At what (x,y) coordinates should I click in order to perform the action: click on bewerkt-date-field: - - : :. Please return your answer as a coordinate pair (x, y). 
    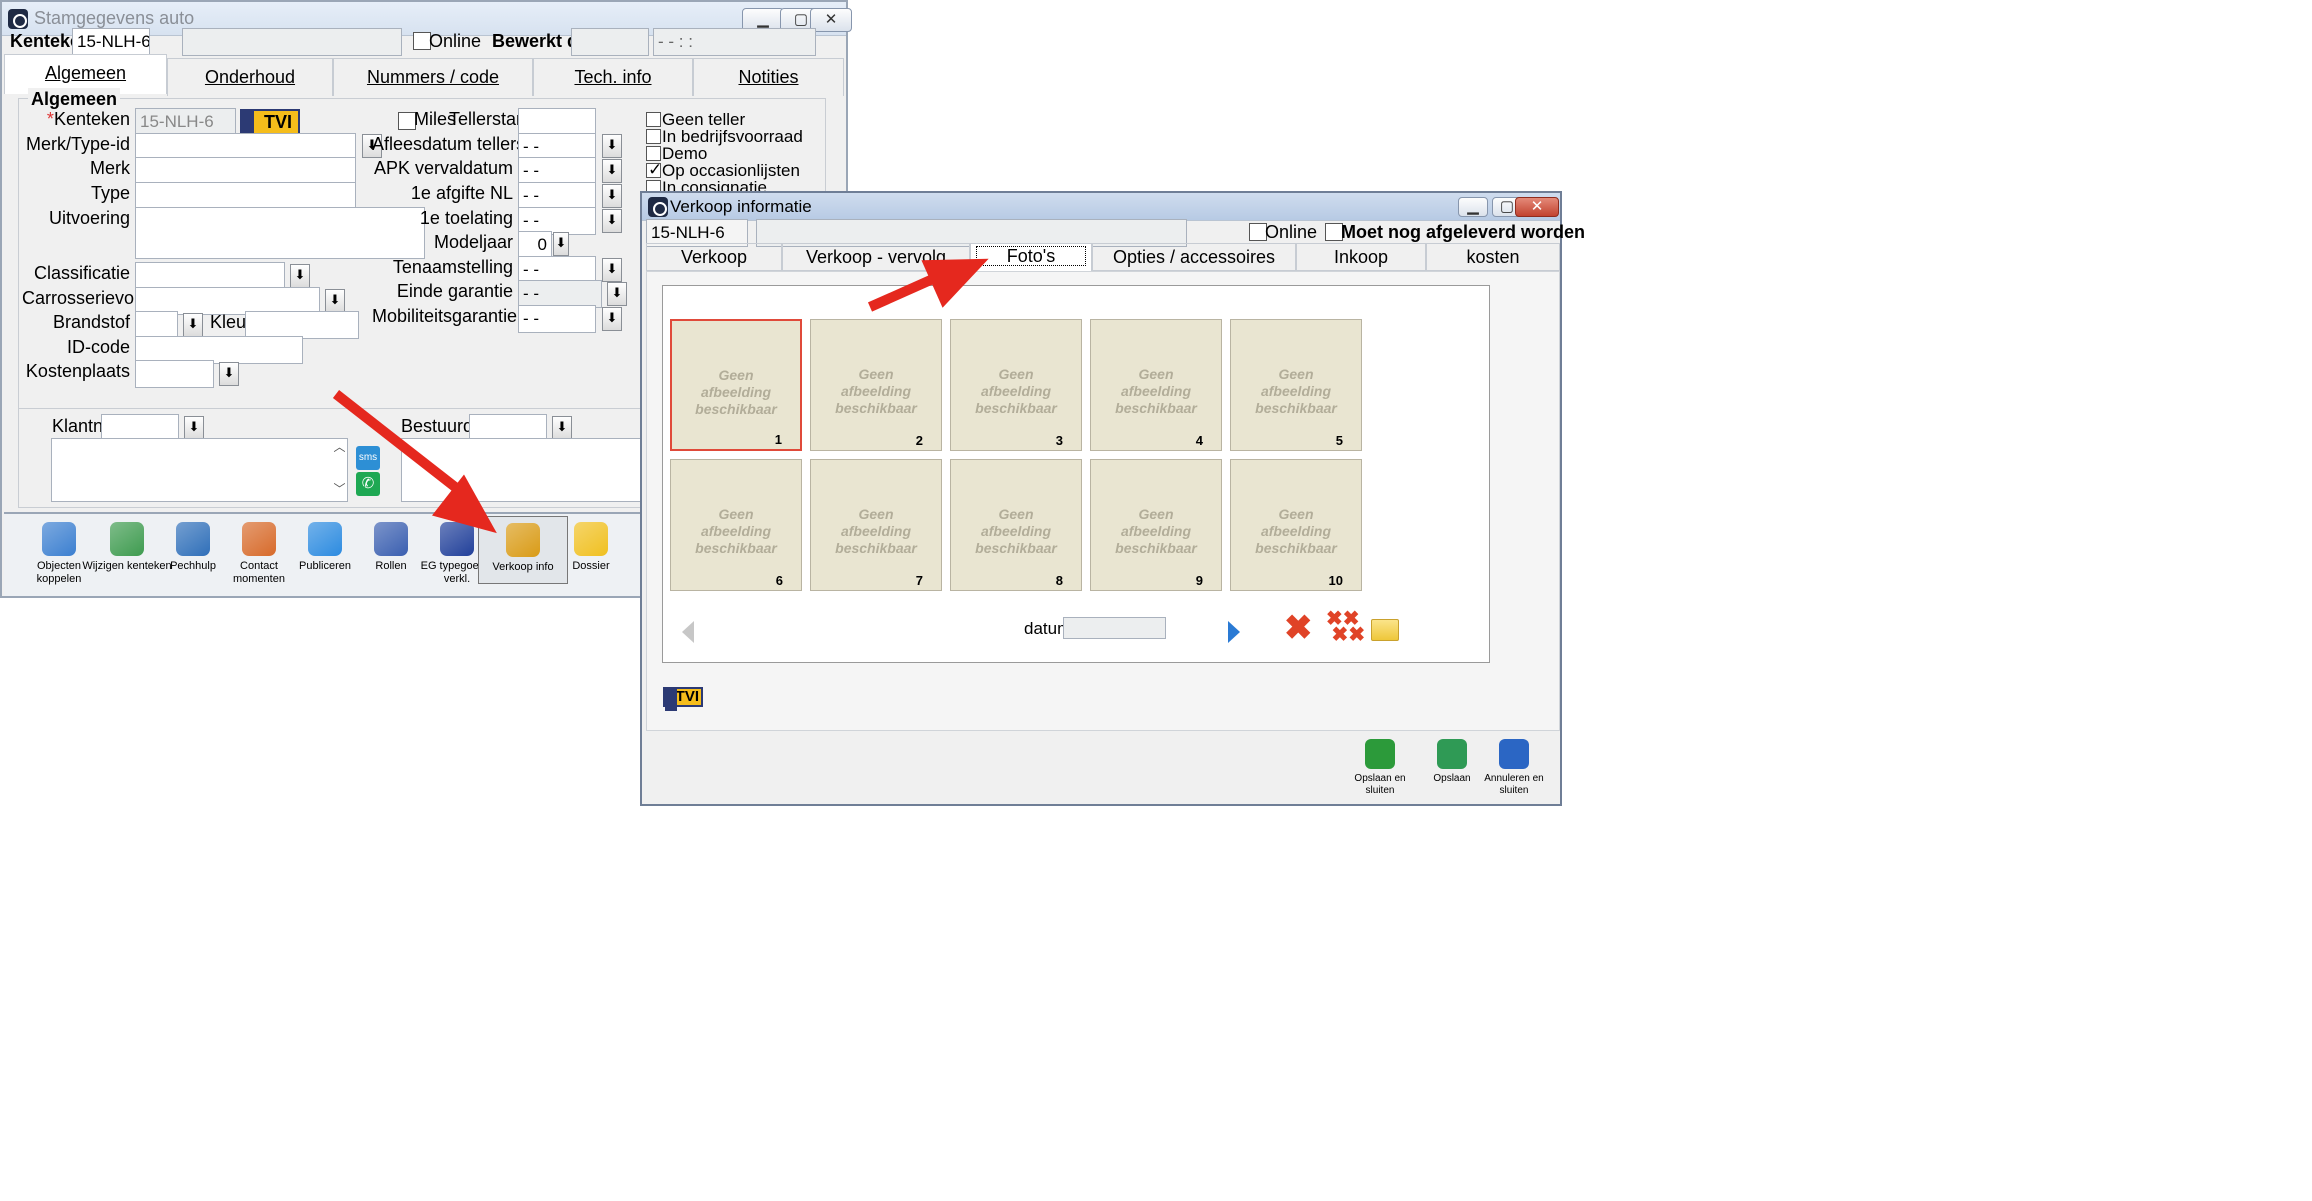
    Looking at the image, I should click on (734, 42).